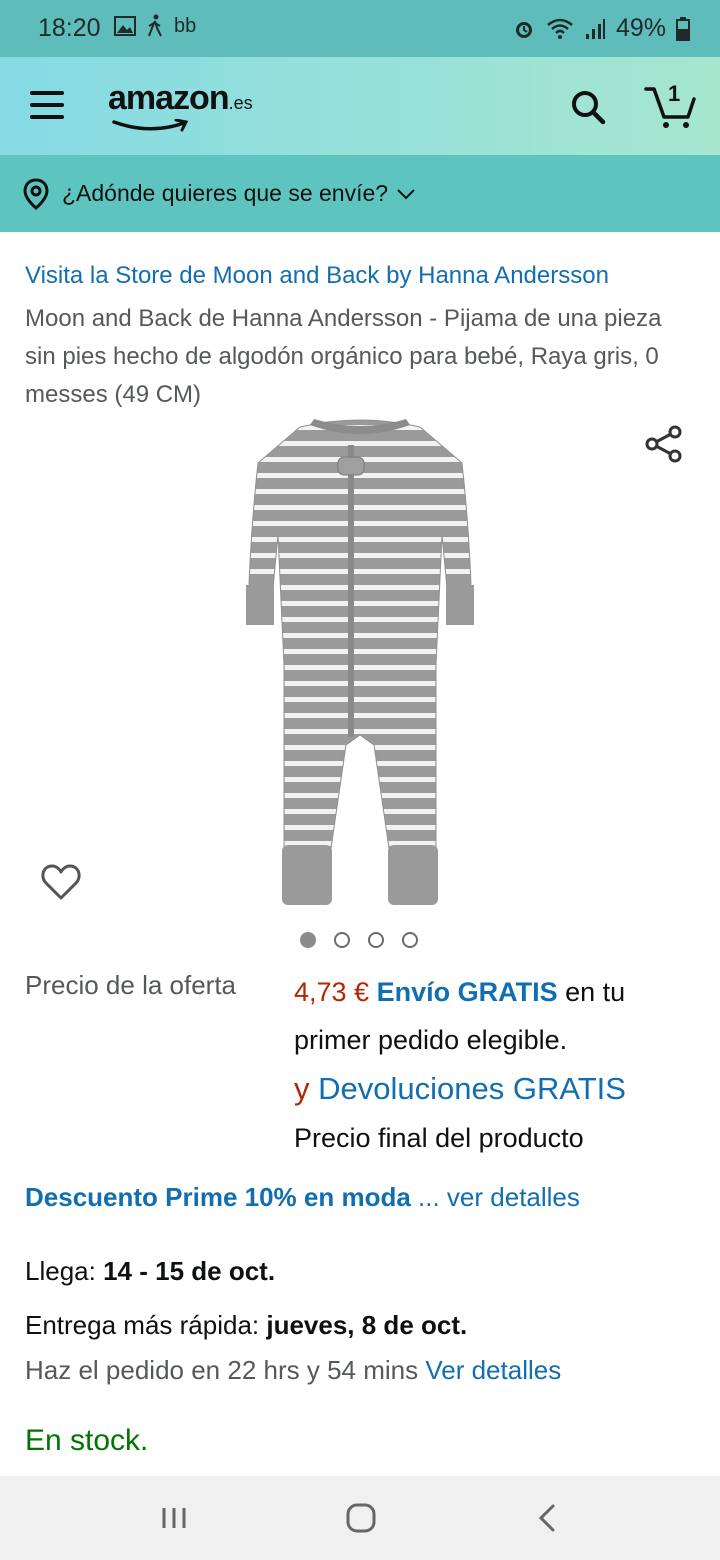 The width and height of the screenshot is (720, 1560). Describe the element at coordinates (360, 28) in the screenshot. I see `status-bar: 18:20 bb 49%` at that location.